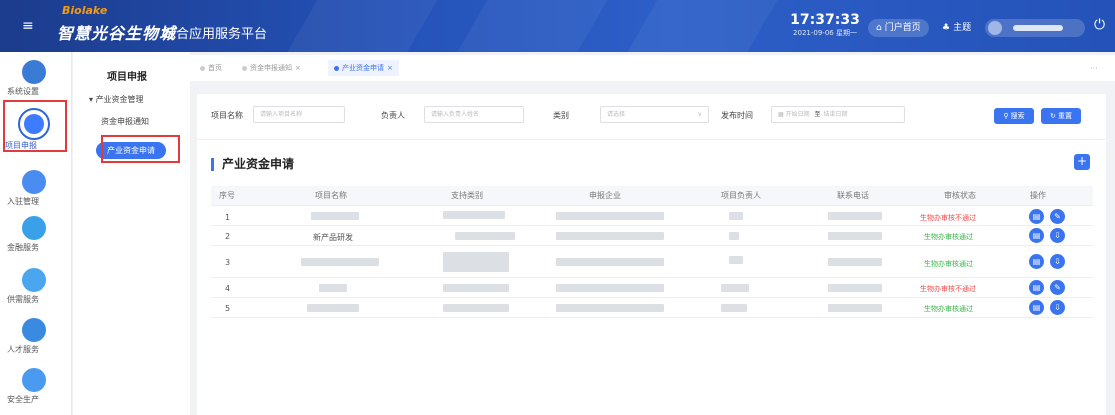 This screenshot has height=415, width=1115. I want to click on settle-icon, so click(34, 182).